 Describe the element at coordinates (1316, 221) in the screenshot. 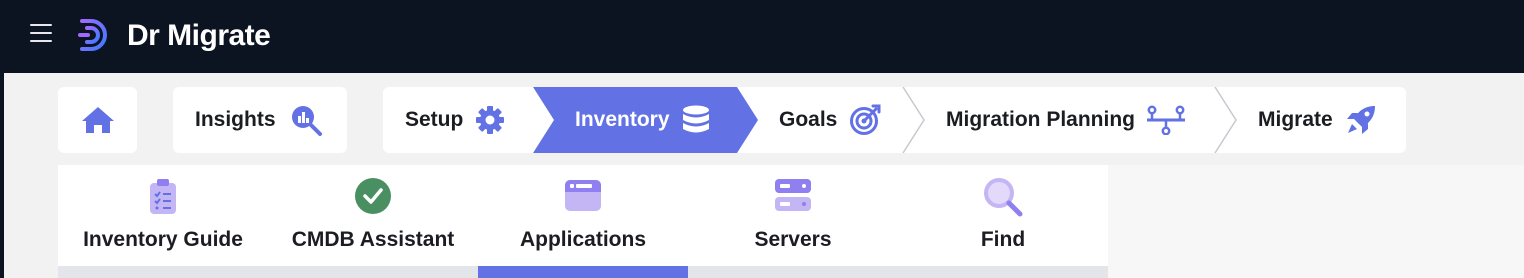

I see `subnav-empty-area` at that location.